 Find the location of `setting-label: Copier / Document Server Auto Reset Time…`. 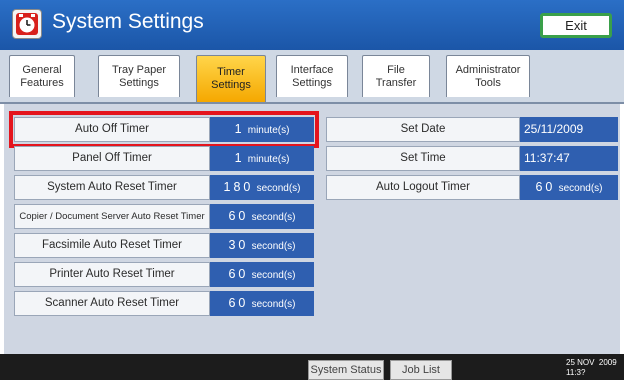

setting-label: Copier / Document Server Auto Reset Time… is located at coordinates (112, 216).